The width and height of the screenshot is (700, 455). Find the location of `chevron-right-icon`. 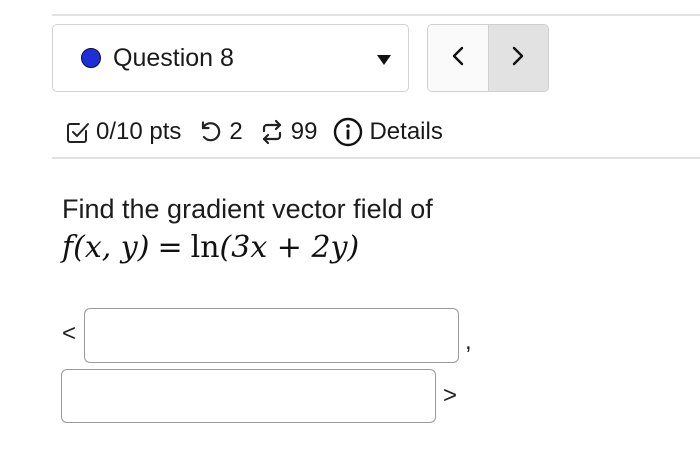

chevron-right-icon is located at coordinates (518, 58).